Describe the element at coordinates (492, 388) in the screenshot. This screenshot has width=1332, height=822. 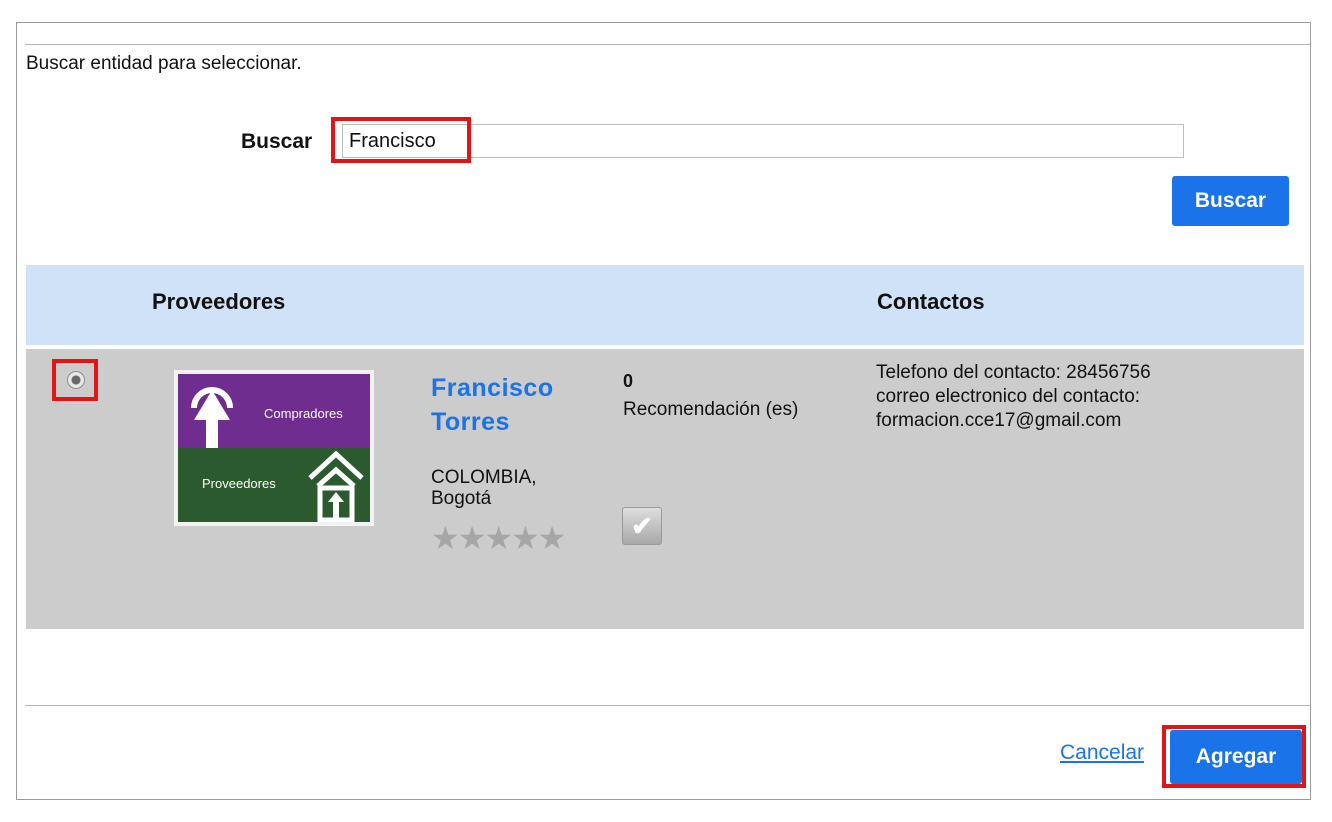
I see `provider-first-name: Francisco` at that location.